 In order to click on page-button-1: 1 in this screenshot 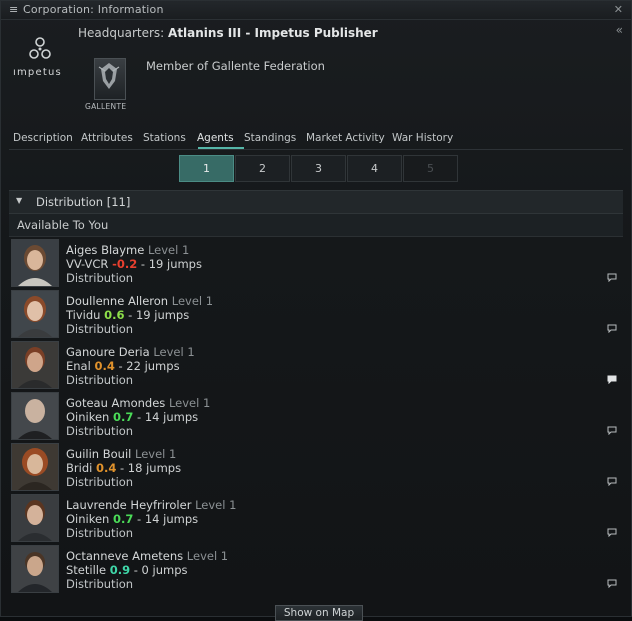, I will do `click(206, 168)`.